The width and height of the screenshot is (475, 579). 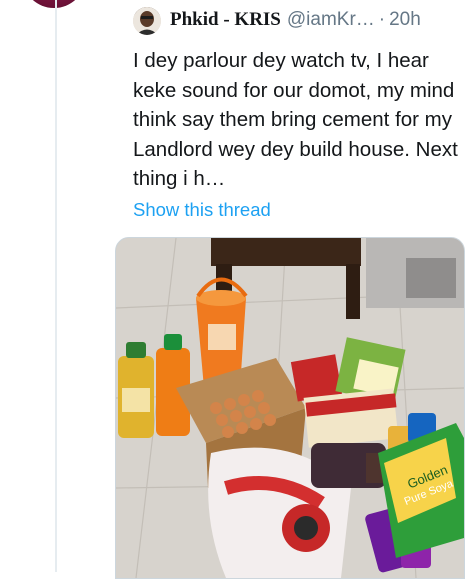 I want to click on previous-tweet-avatar, so click(x=54, y=4).